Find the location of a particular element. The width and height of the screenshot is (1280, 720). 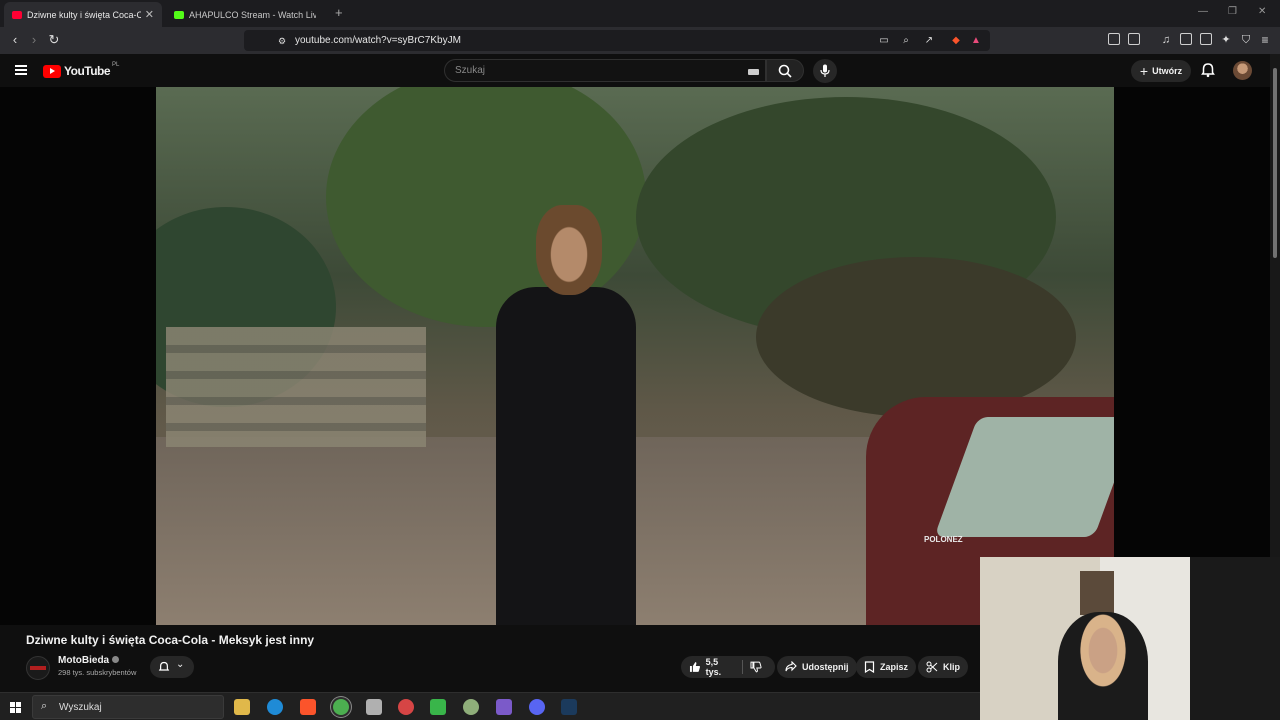

like-count: 5,5 tys. is located at coordinates (713, 667).